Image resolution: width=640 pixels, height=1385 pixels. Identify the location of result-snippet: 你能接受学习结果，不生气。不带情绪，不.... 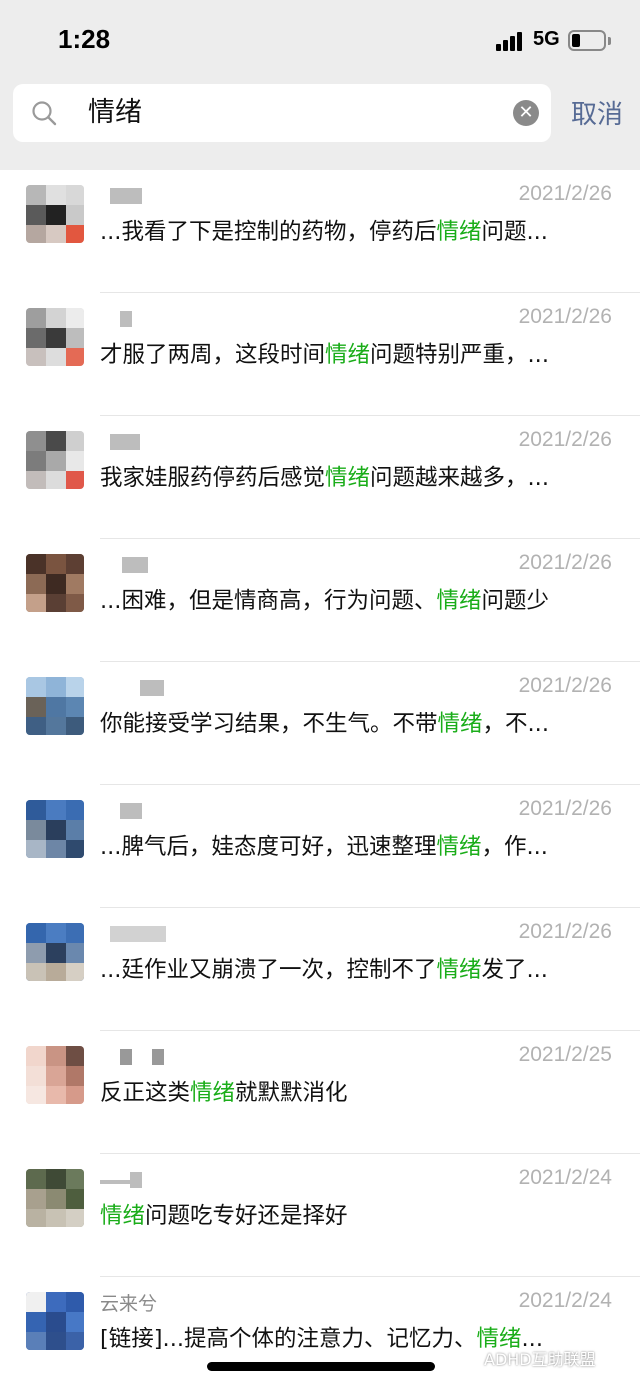
(355, 722).